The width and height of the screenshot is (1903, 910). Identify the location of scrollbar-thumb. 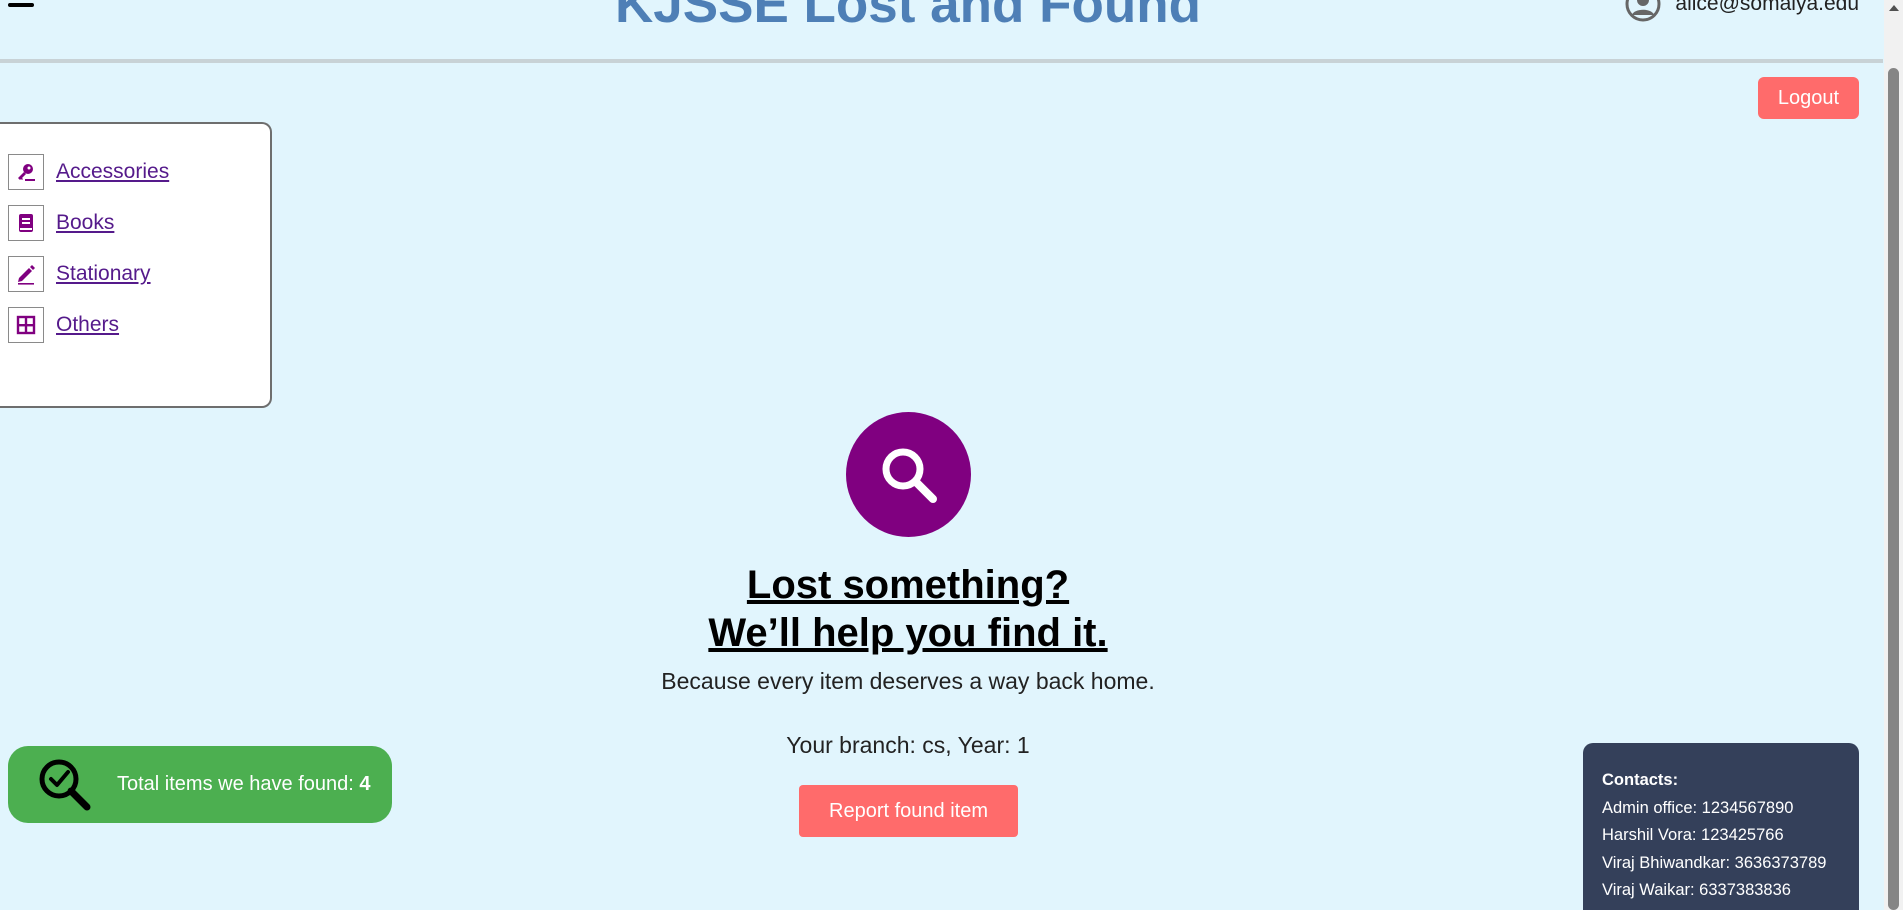
(1893, 489).